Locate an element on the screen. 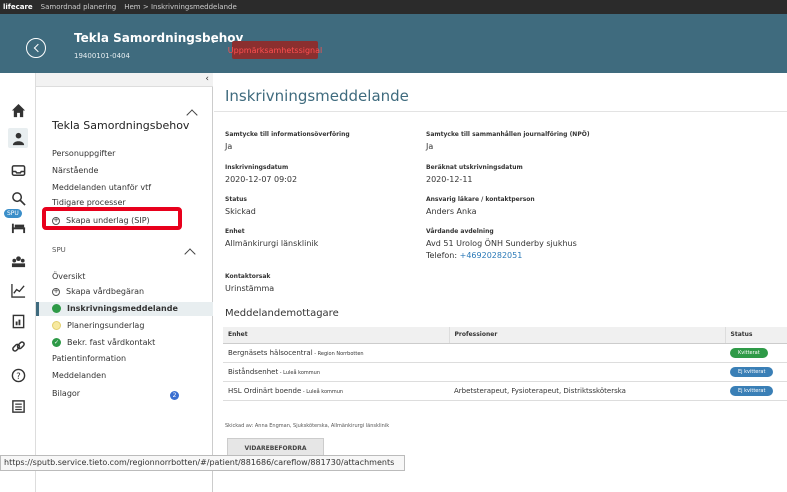 The width and height of the screenshot is (787, 492). attention-signal-badge: Uppmärksamhetssignal is located at coordinates (275, 50).